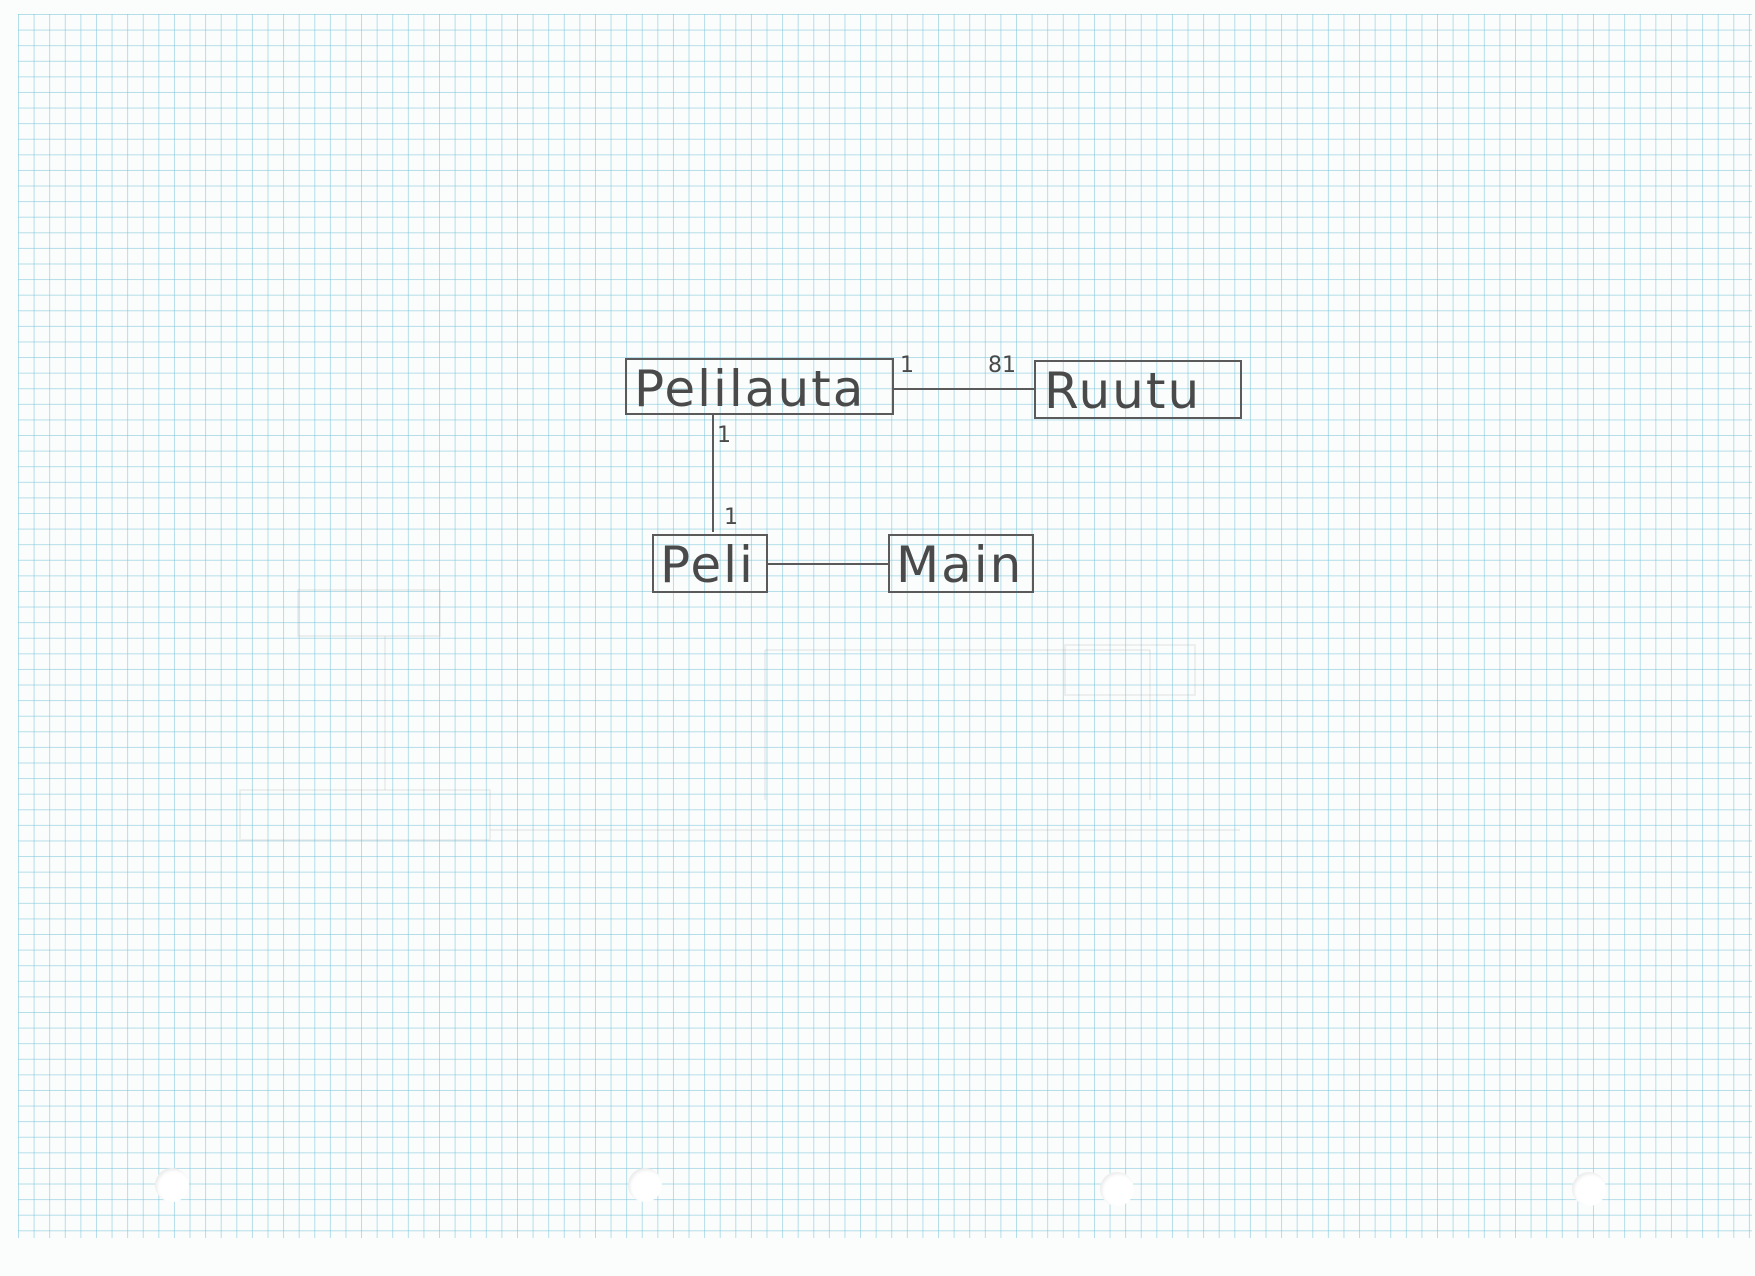 The width and height of the screenshot is (1755, 1276). What do you see at coordinates (1002, 365) in the screenshot?
I see `multiplicity-pelilauta-ruutu-far: 81` at bounding box center [1002, 365].